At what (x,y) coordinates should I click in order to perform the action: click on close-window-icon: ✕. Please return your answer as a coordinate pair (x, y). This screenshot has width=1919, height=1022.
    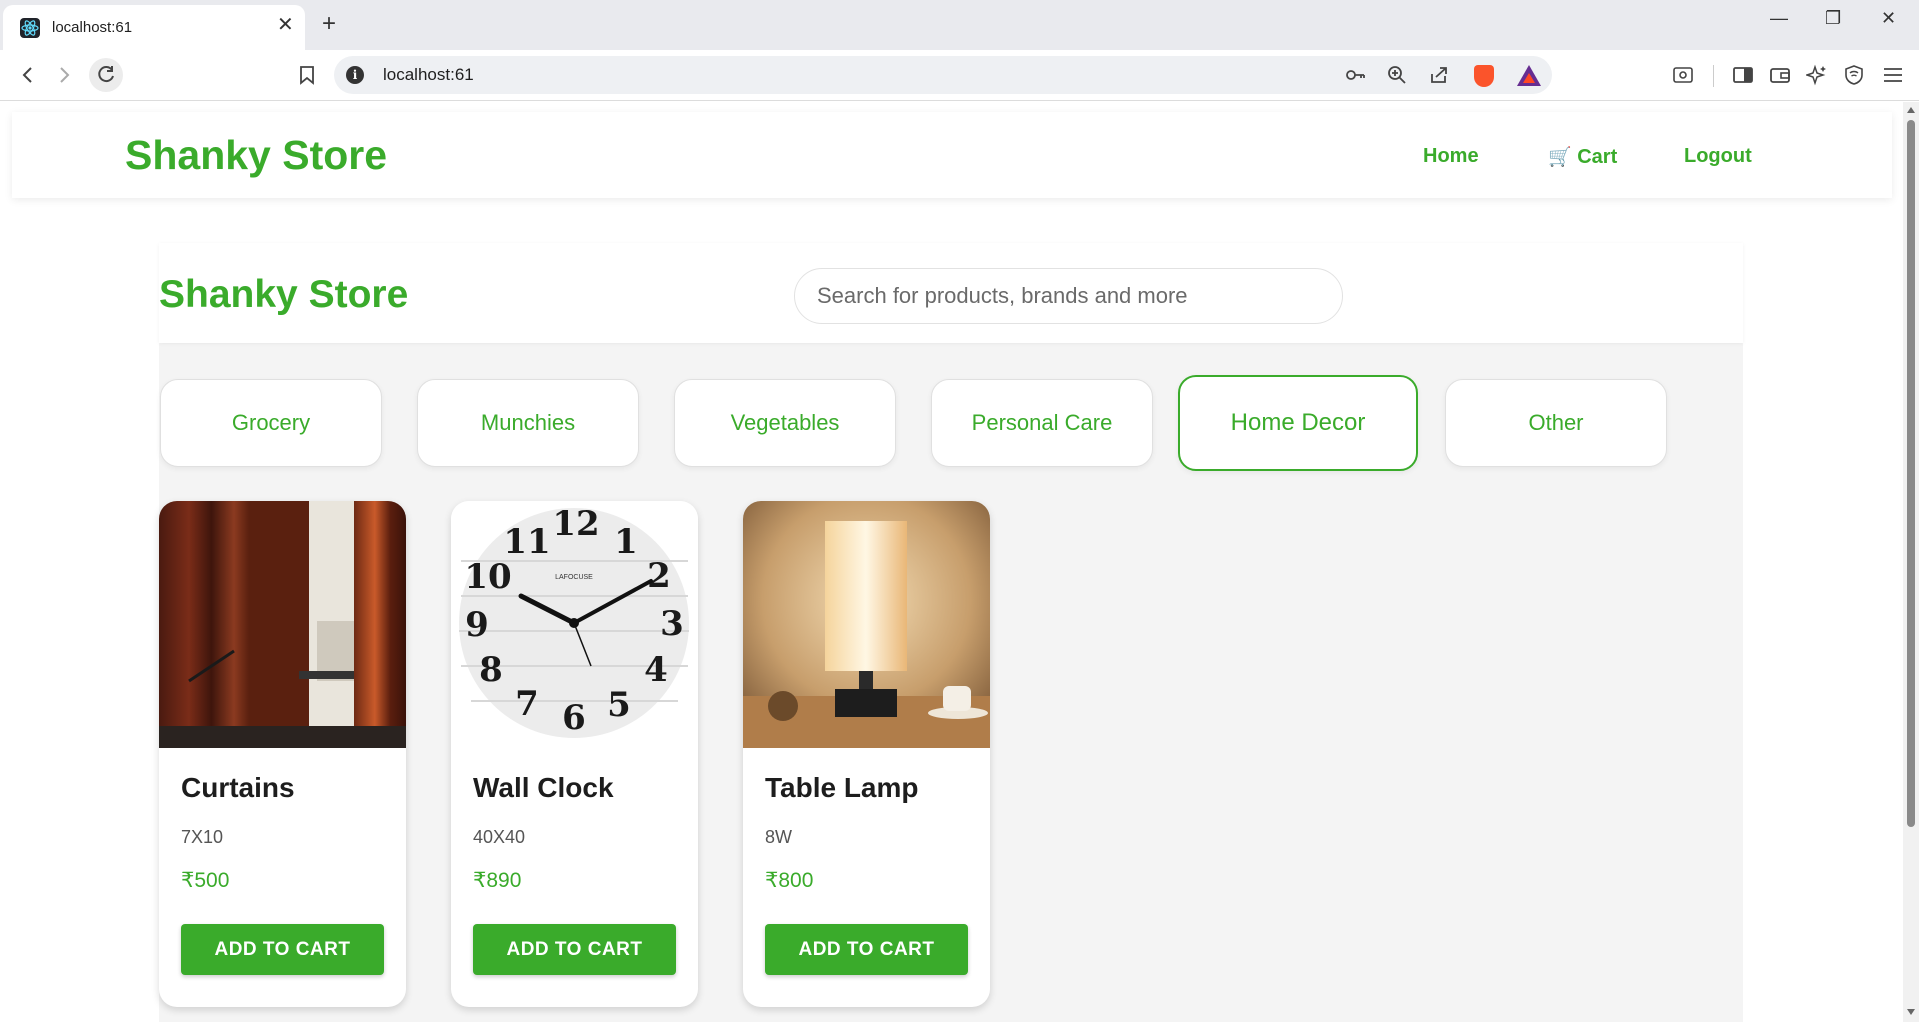
    Looking at the image, I should click on (1888, 18).